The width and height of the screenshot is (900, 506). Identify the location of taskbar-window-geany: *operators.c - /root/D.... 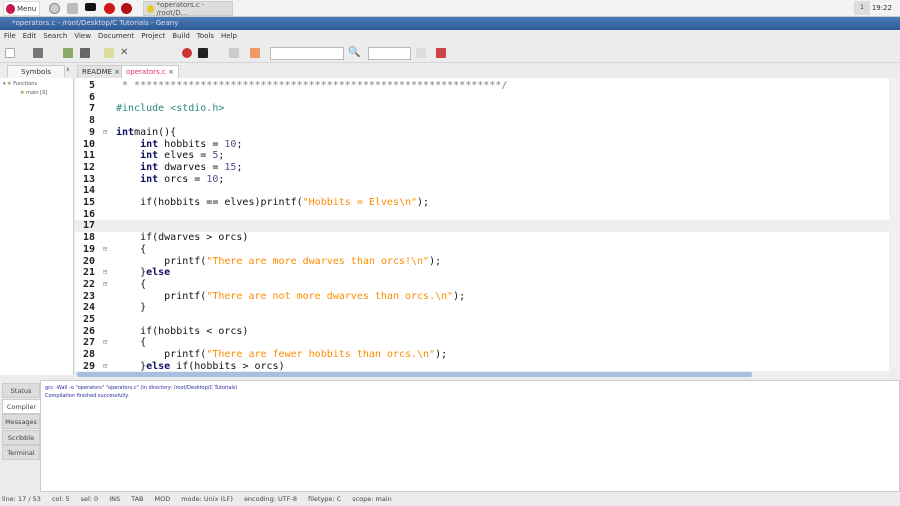
(188, 9).